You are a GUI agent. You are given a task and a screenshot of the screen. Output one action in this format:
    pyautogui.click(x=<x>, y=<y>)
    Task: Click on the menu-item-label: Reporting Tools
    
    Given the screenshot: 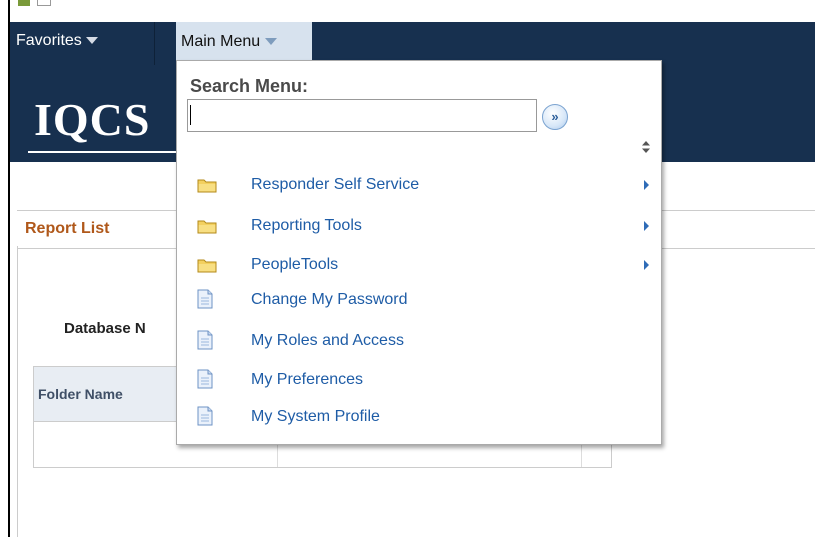 What is the action you would take?
    pyautogui.click(x=306, y=225)
    